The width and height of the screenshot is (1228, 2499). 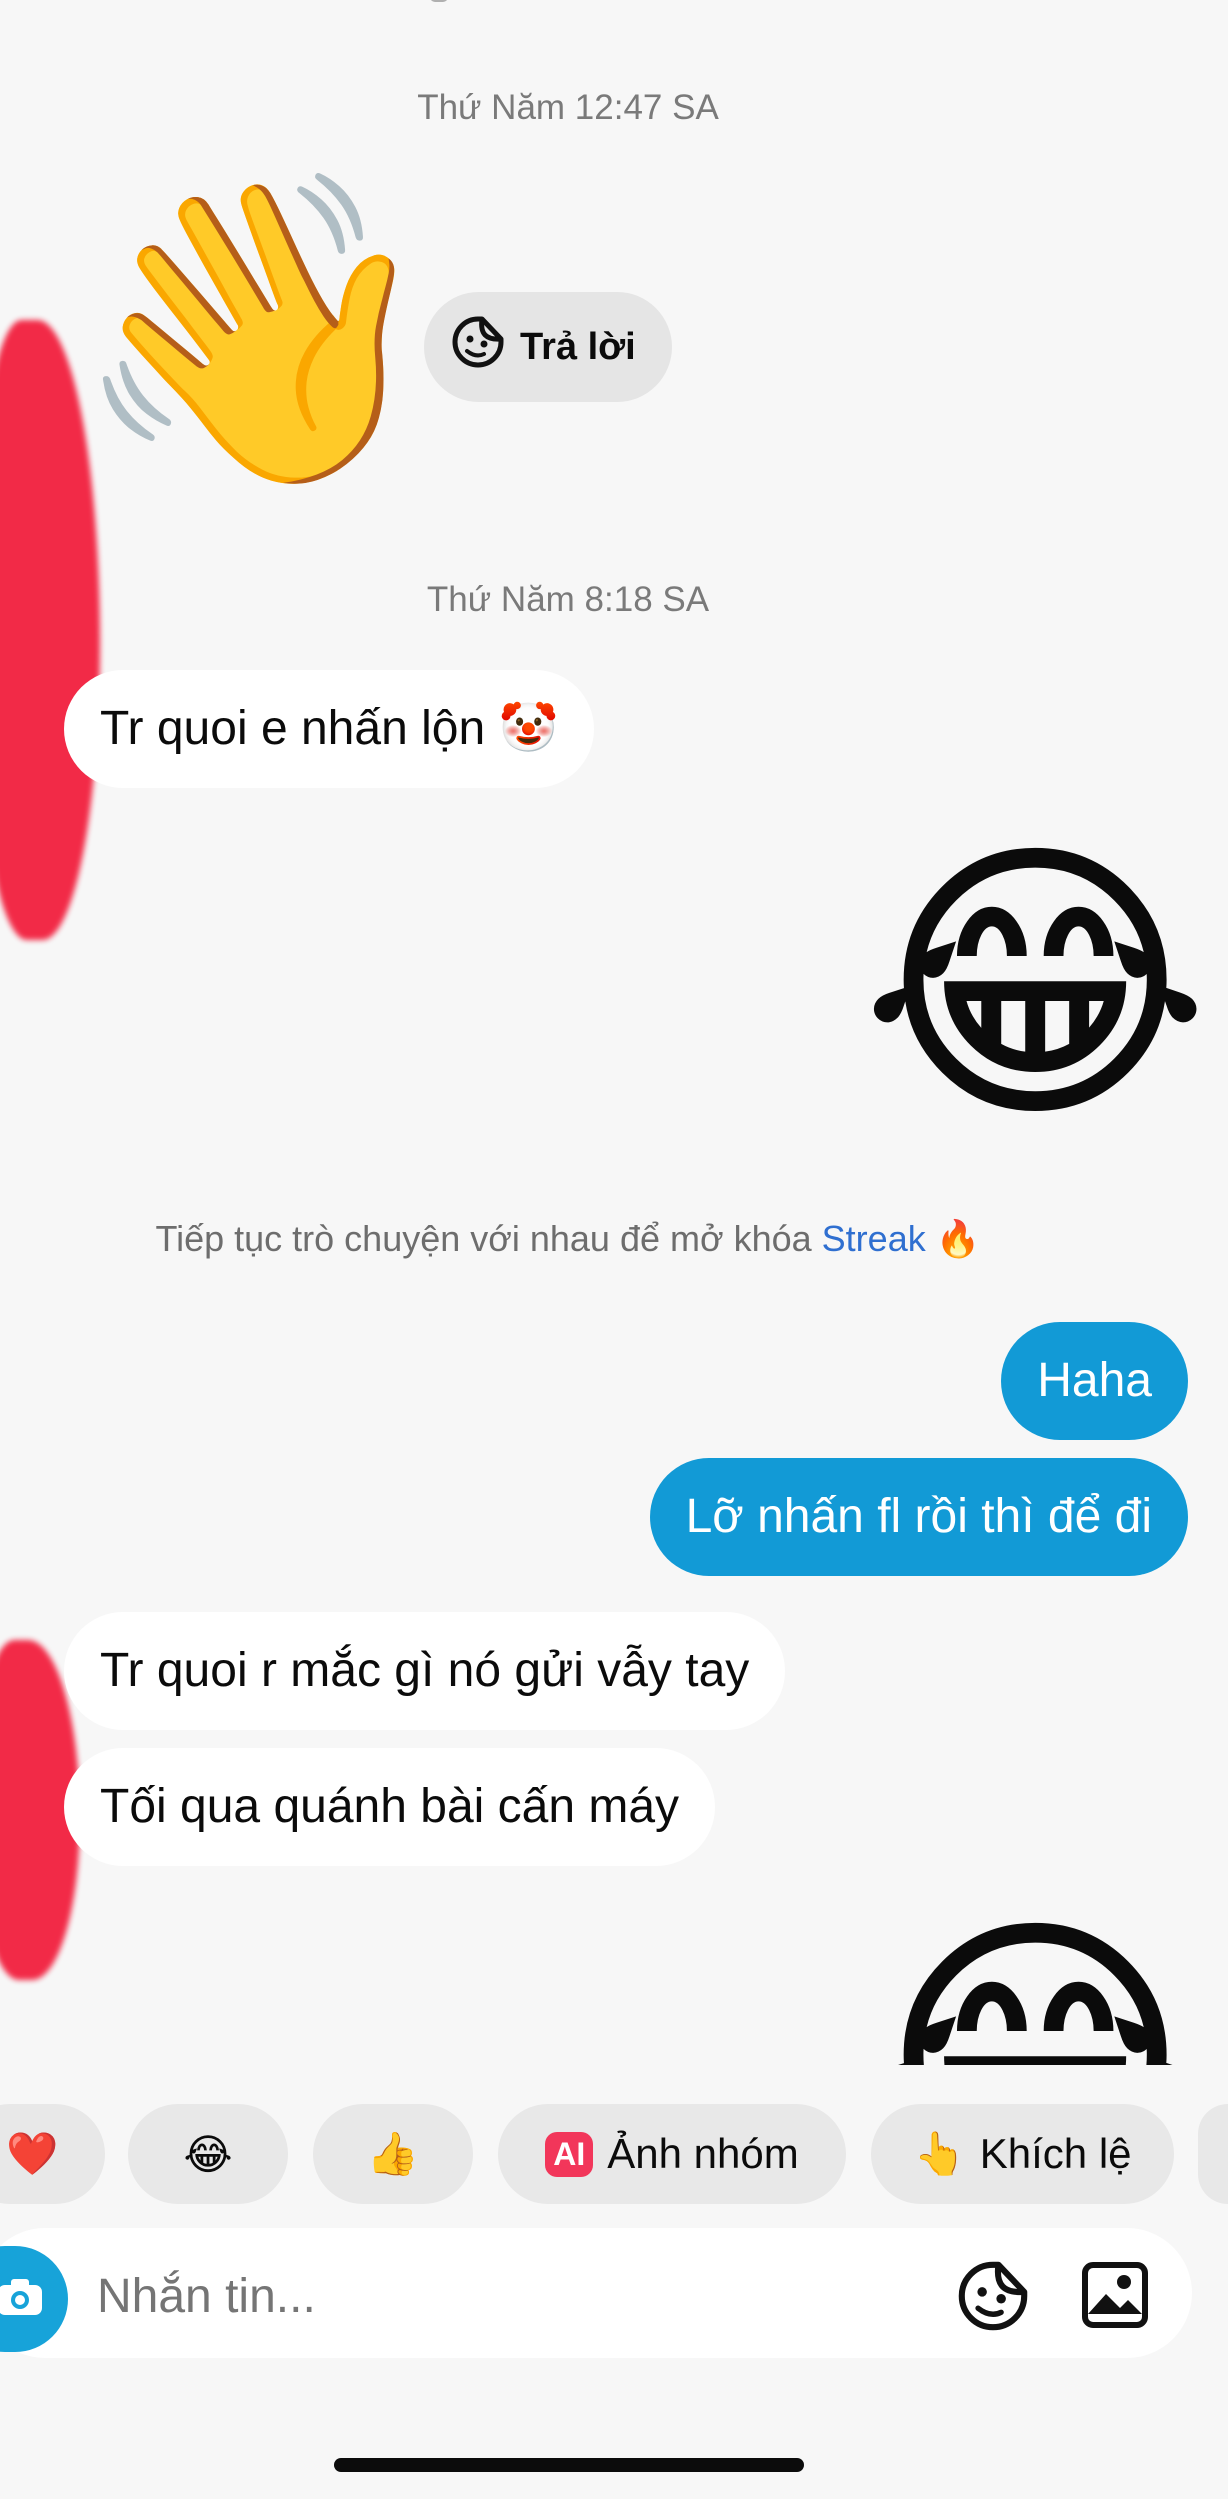 I want to click on reply-button: Trả lời, so click(x=548, y=347).